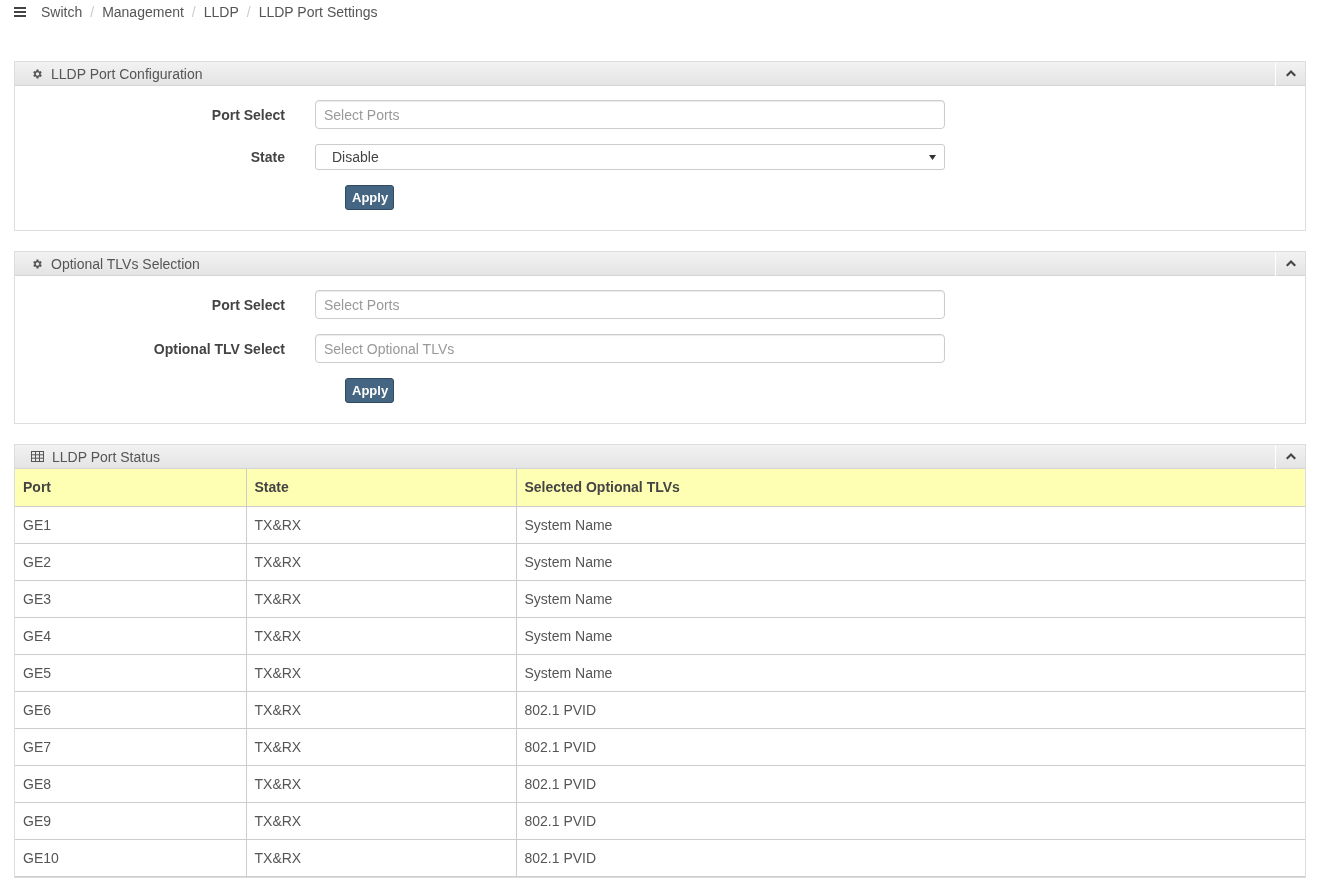  Describe the element at coordinates (130, 598) in the screenshot. I see `table-cell: GE3` at that location.